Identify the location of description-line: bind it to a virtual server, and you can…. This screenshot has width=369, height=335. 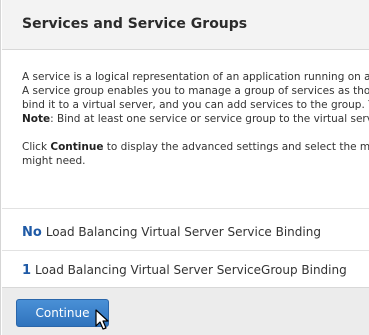
(195, 105).